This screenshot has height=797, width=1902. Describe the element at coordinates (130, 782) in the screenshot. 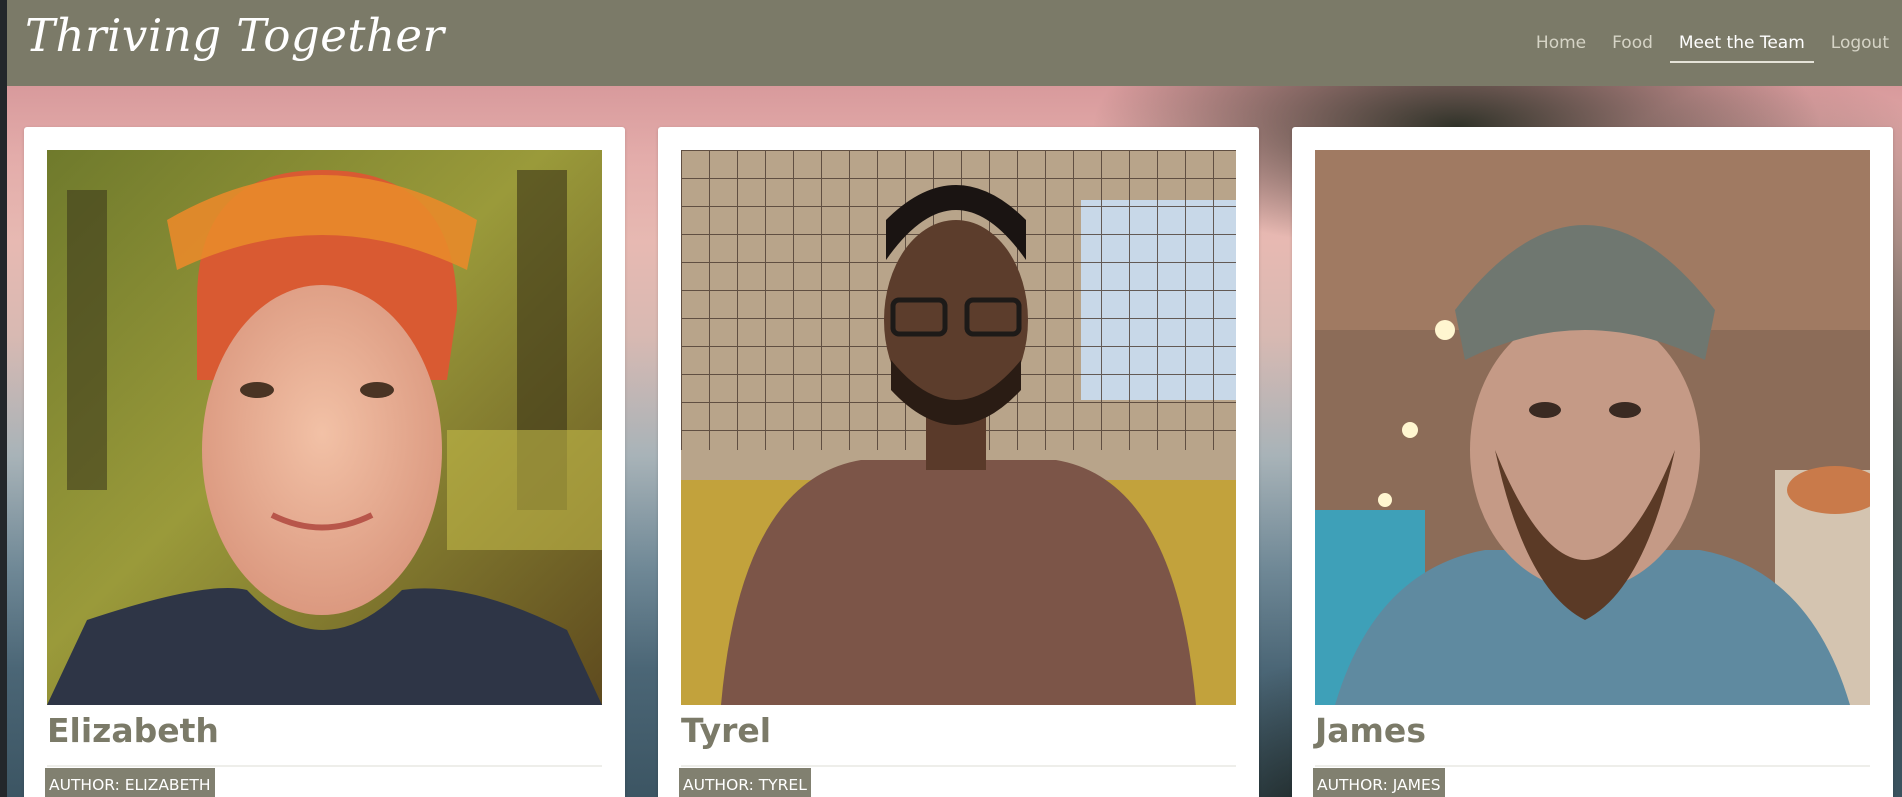

I see `author-tag-elizabeth: AUTHOR: ELIZABETH` at that location.